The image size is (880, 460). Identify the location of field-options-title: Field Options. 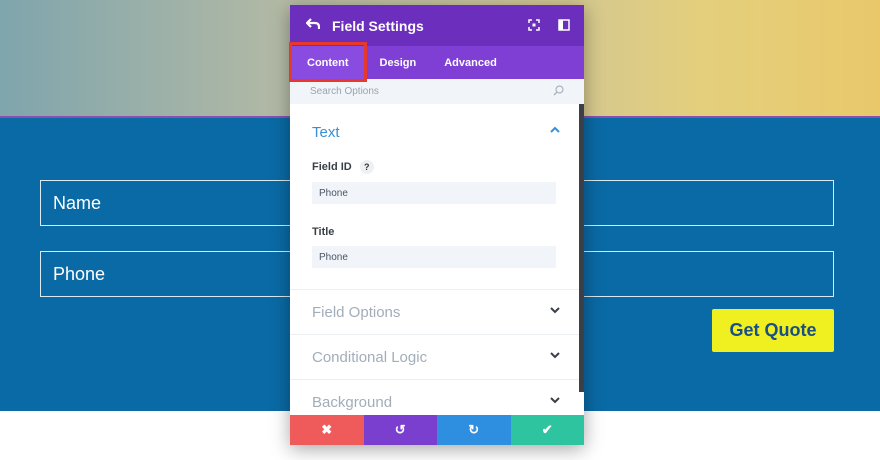
(356, 312).